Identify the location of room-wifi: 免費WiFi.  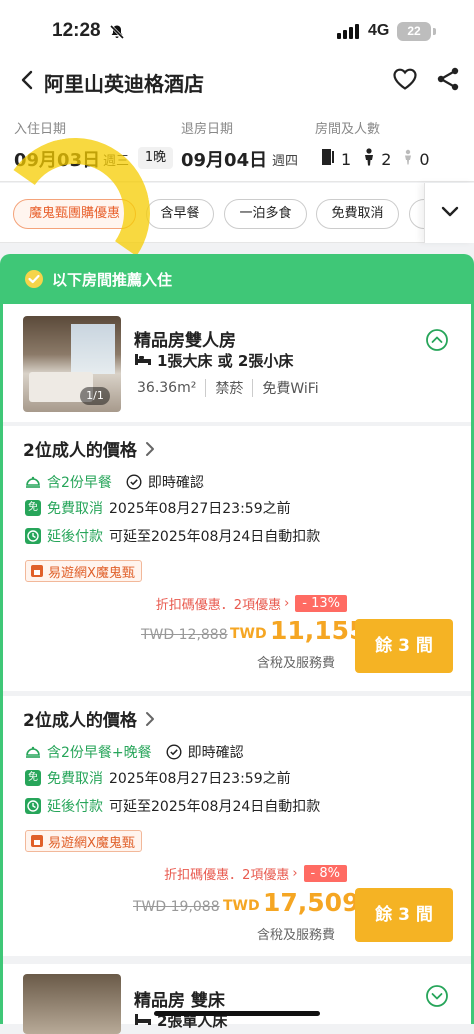
(290, 389).